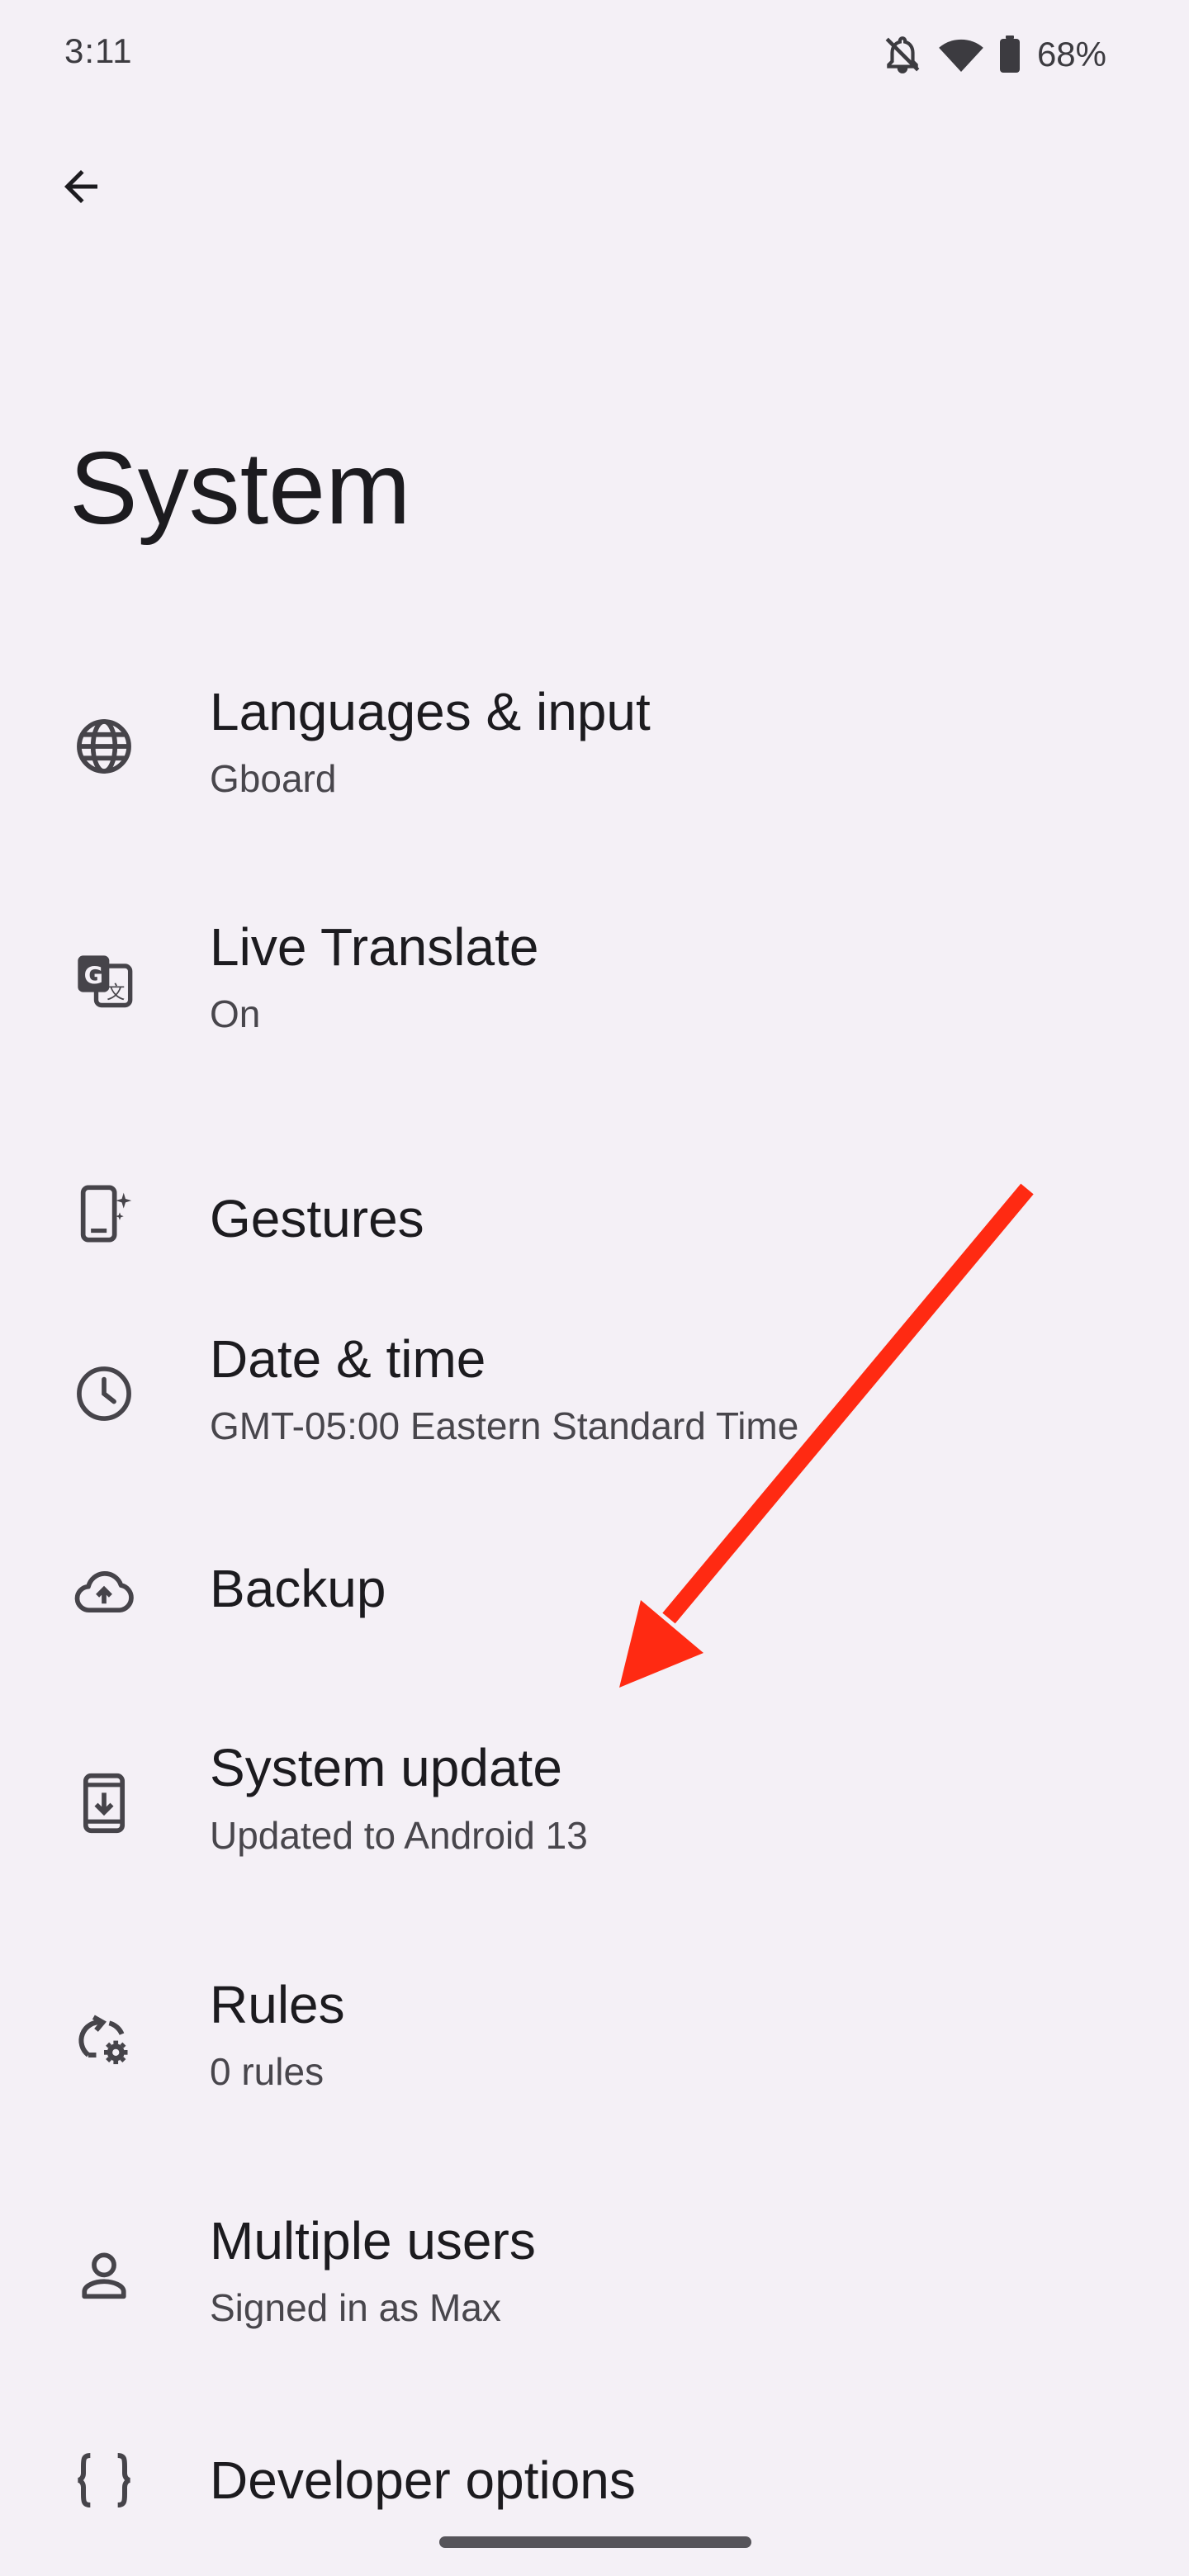 Image resolution: width=1189 pixels, height=2576 pixels. I want to click on setting-title: System update, so click(386, 1767).